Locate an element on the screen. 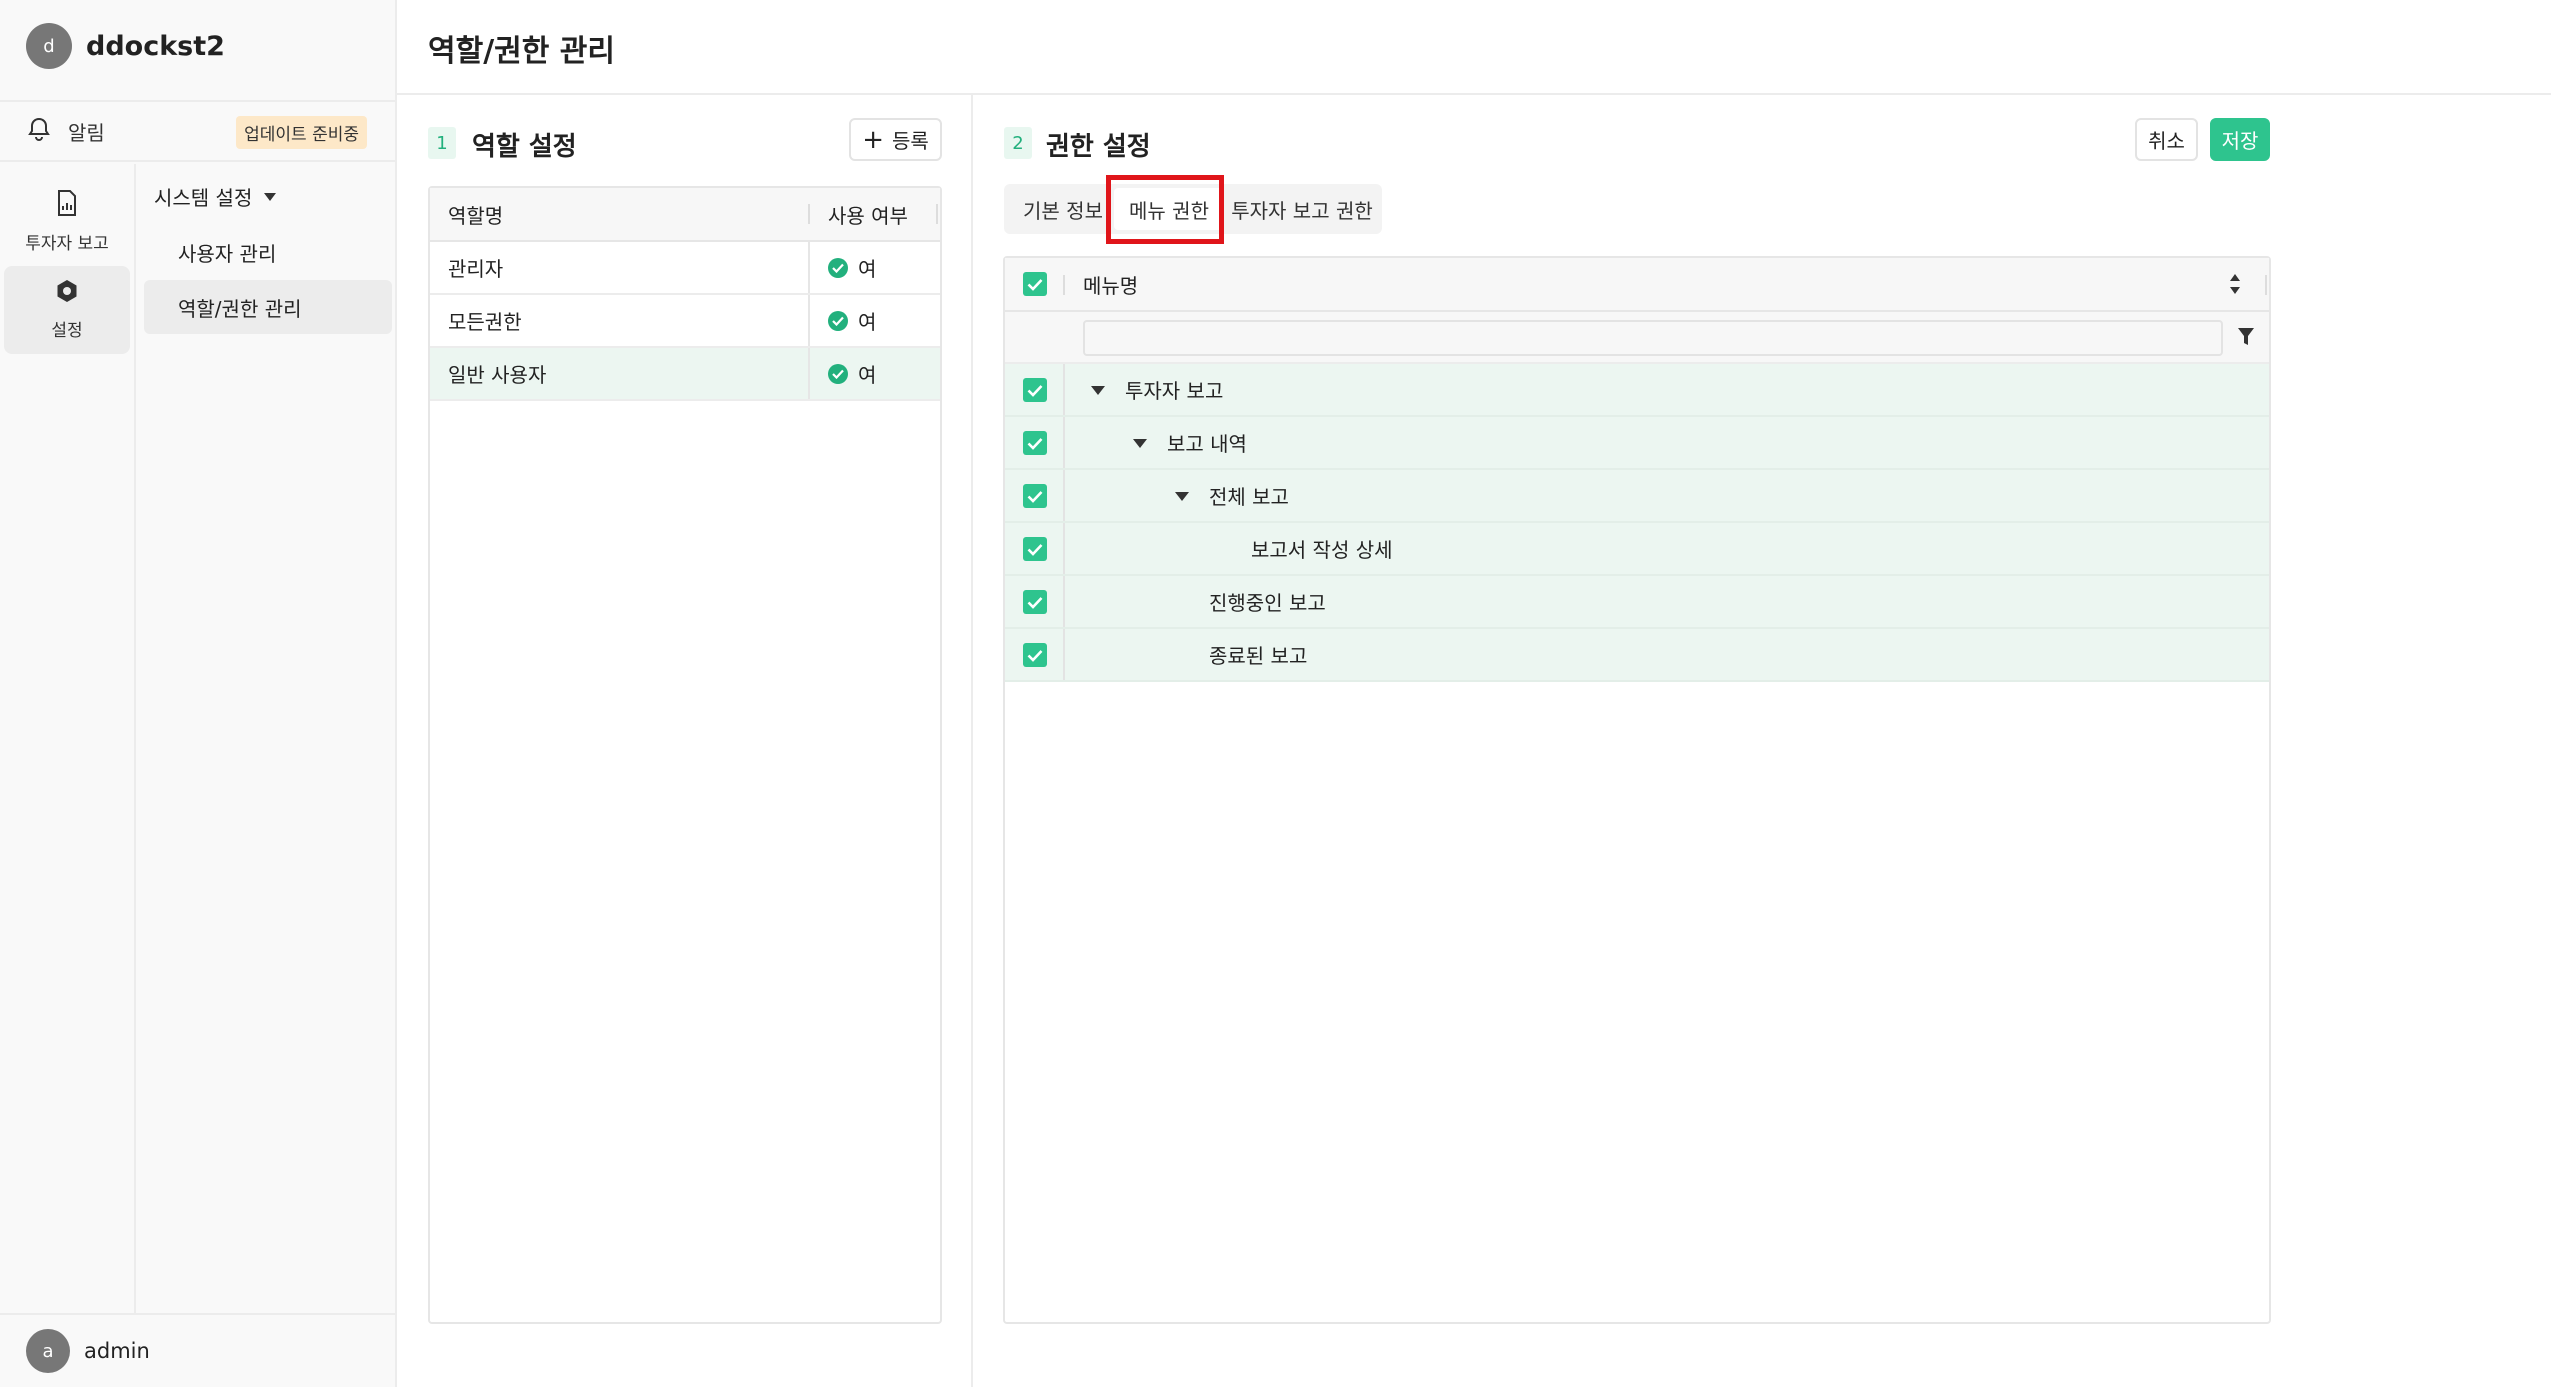 The image size is (2551, 1387). bell-icon is located at coordinates (39, 131).